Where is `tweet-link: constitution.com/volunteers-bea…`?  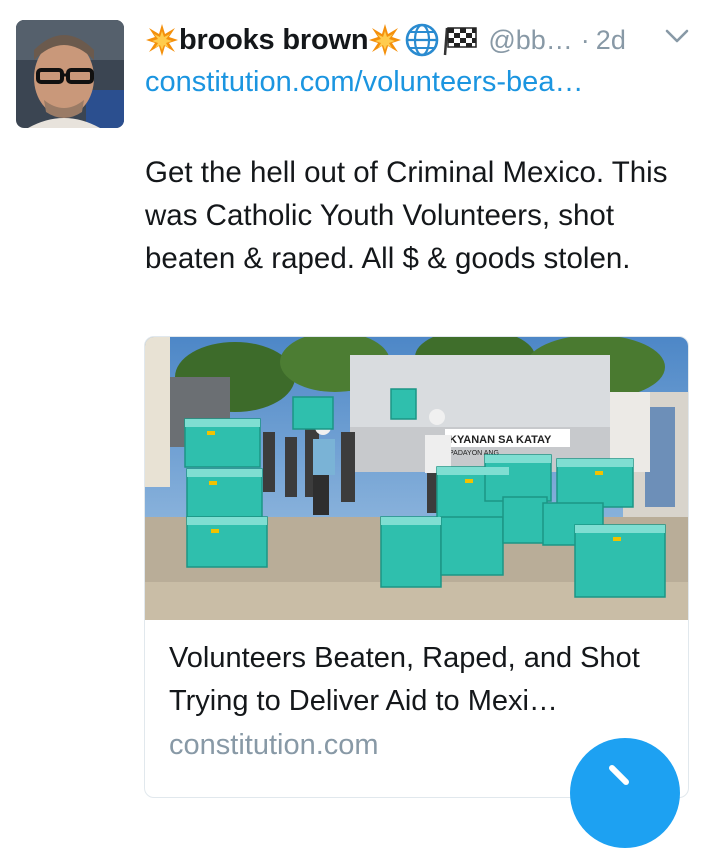 tweet-link: constitution.com/volunteers-bea… is located at coordinates (364, 82).